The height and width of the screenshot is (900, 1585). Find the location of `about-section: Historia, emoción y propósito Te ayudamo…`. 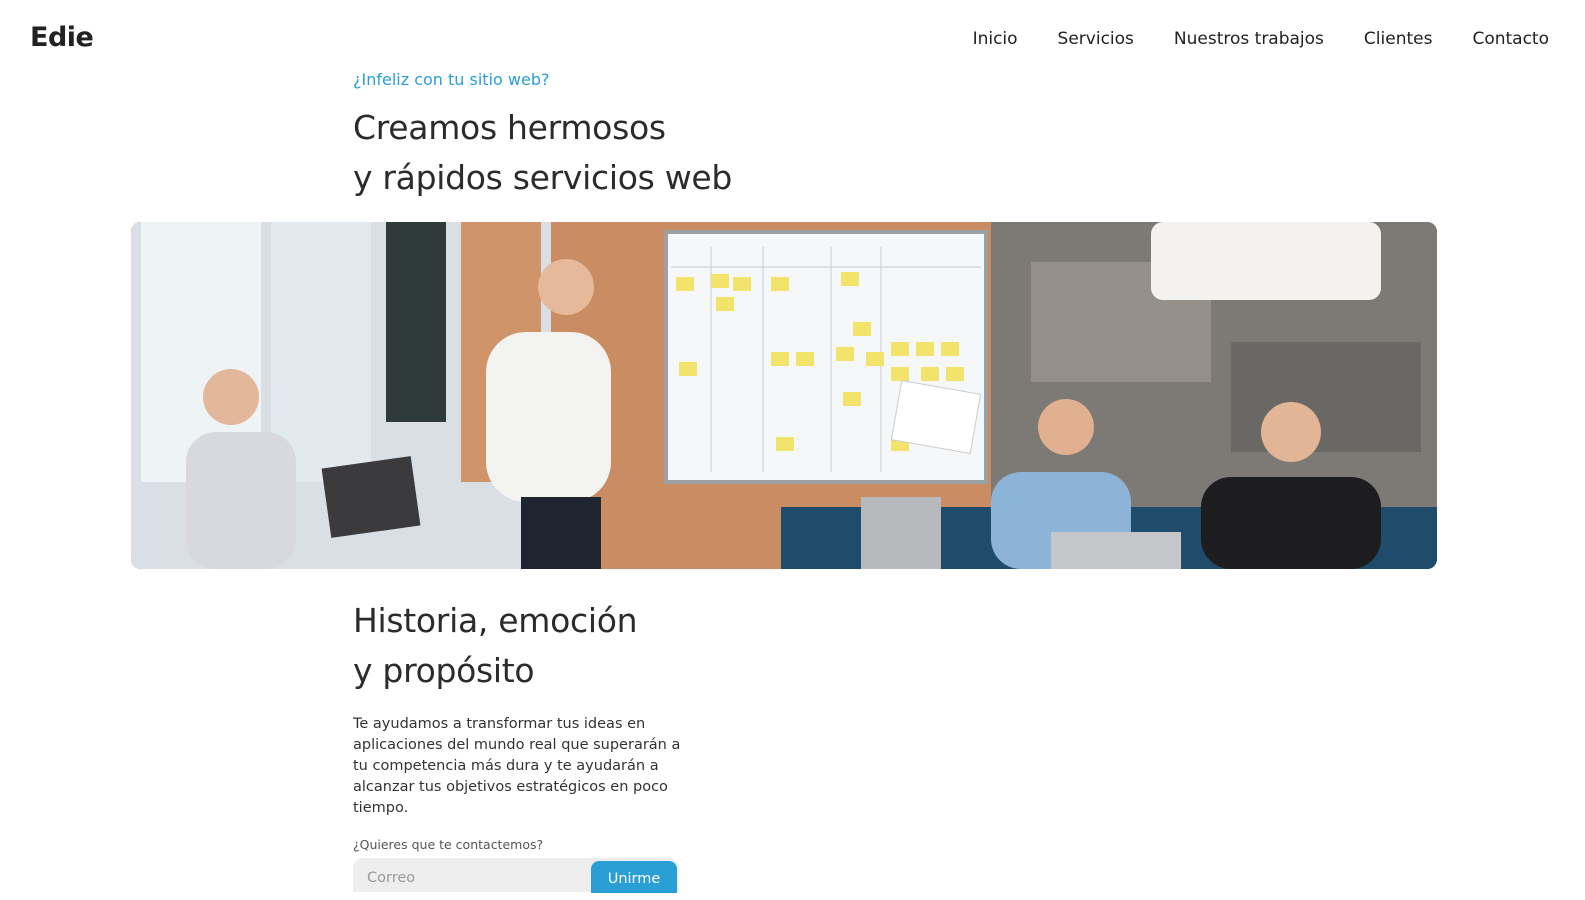

about-section: Historia, emoción y propósito Te ayudamo… is located at coordinates (523, 744).